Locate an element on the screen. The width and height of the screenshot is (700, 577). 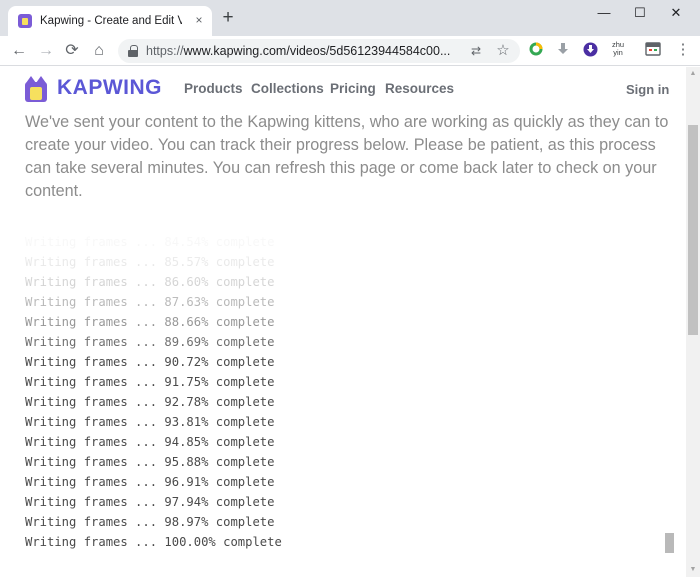
nav-collections: Collections is located at coordinates (287, 88).